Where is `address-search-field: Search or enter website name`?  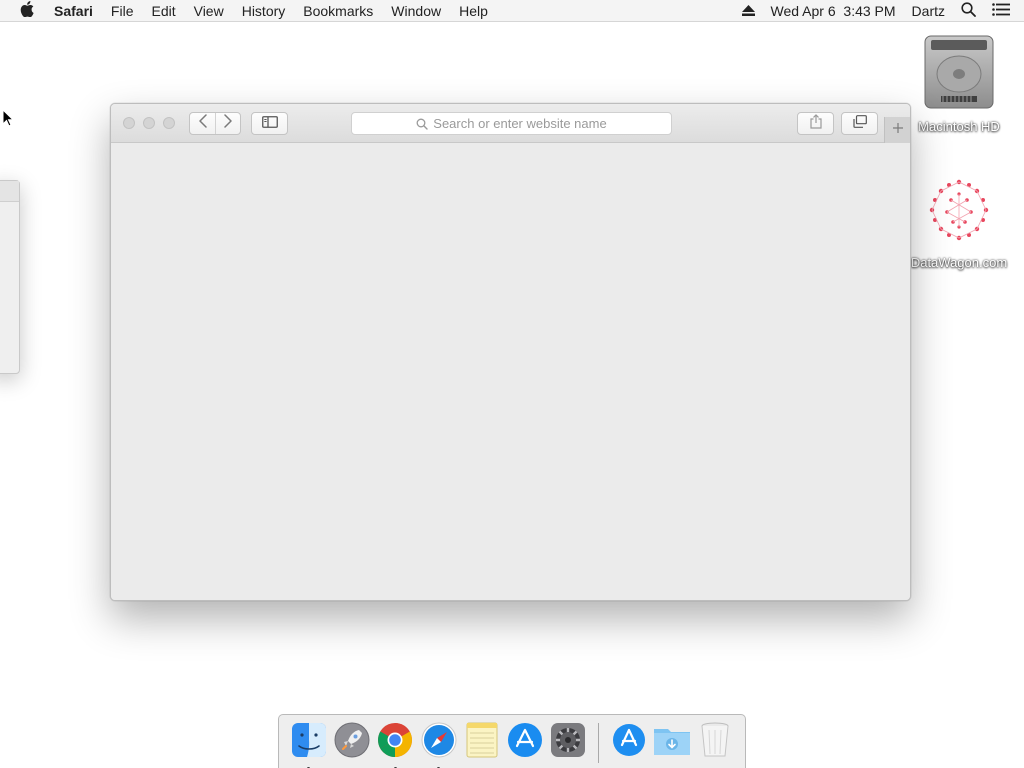
address-search-field: Search or enter website name is located at coordinates (511, 123).